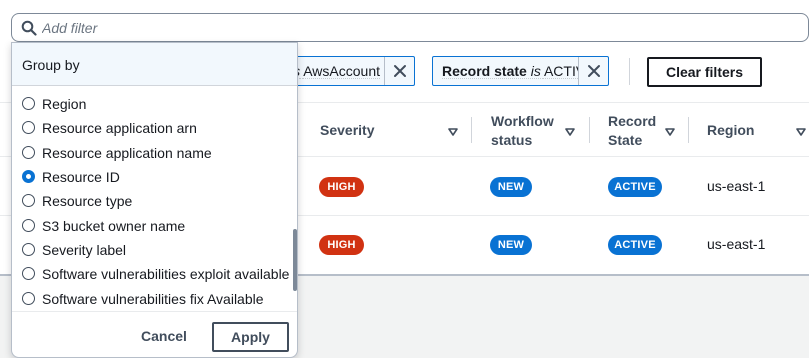 This screenshot has height=358, width=809. What do you see at coordinates (164, 336) in the screenshot?
I see `cancel-button: Cancel` at bounding box center [164, 336].